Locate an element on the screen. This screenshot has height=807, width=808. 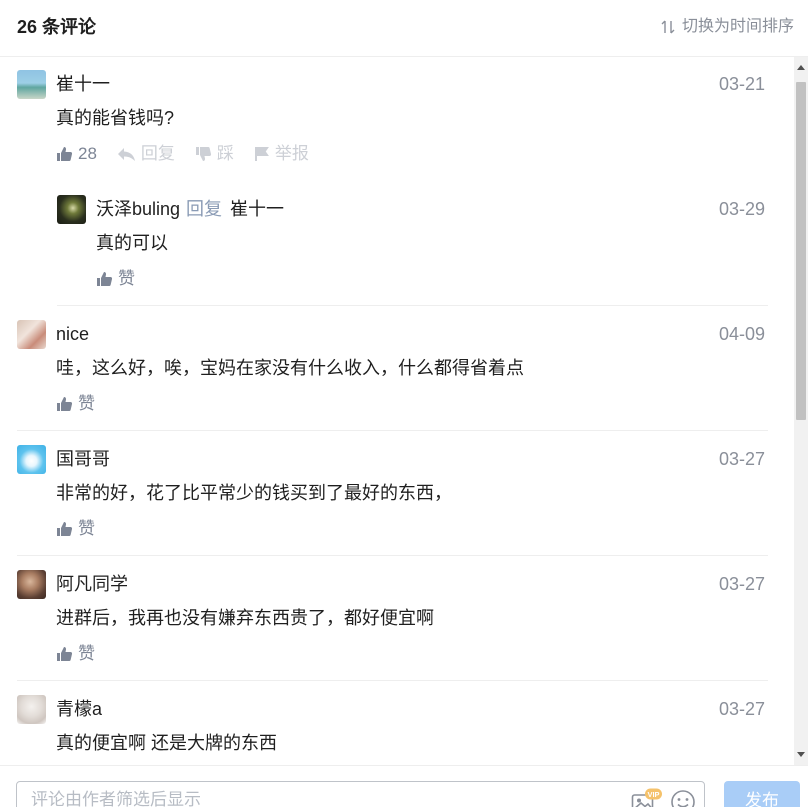
image-icon: VIP is located at coordinates (647, 797).